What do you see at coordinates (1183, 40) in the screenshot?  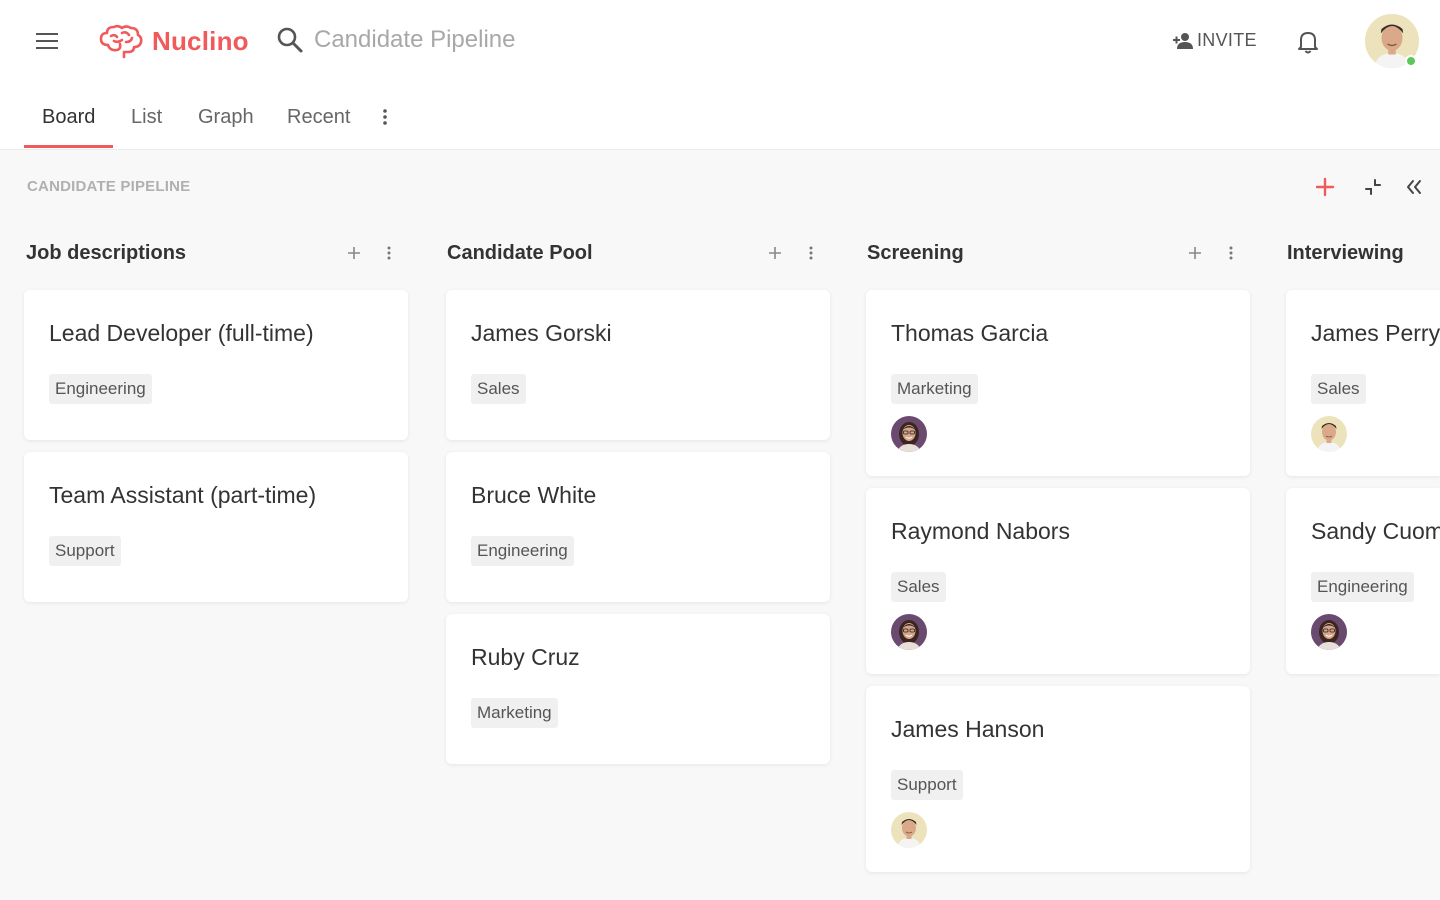 I see `add-person-icon` at bounding box center [1183, 40].